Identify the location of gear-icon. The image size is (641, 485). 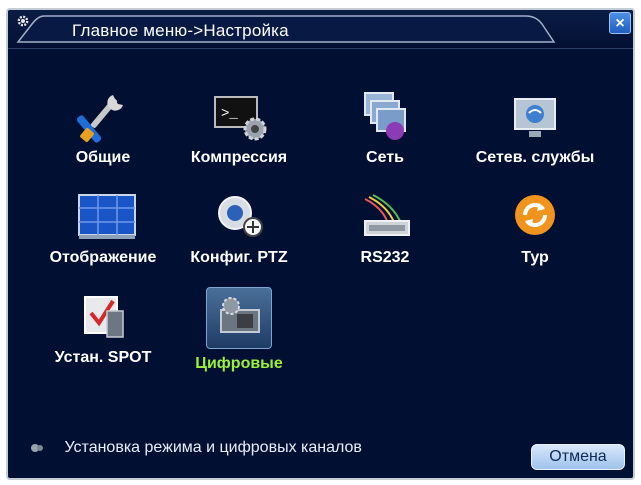
(23, 21).